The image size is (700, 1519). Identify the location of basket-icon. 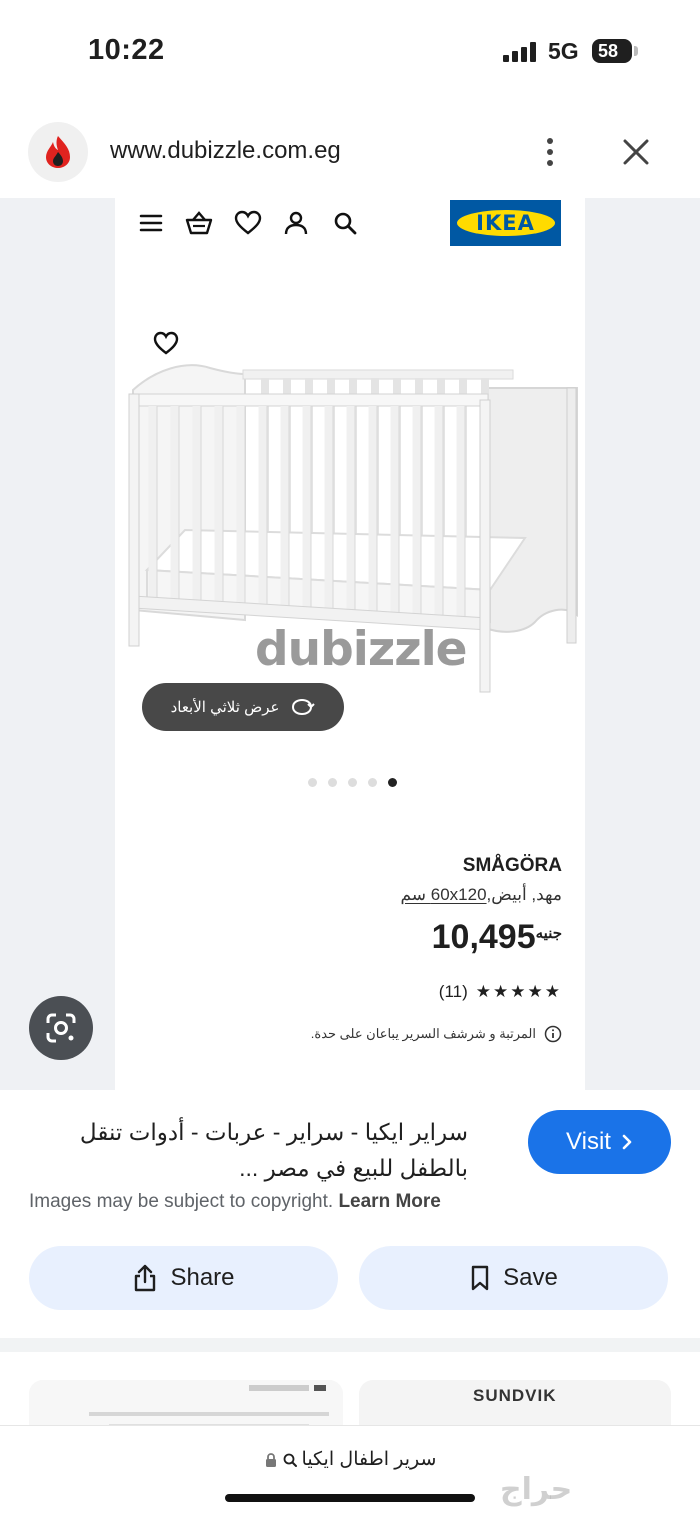
(199, 223).